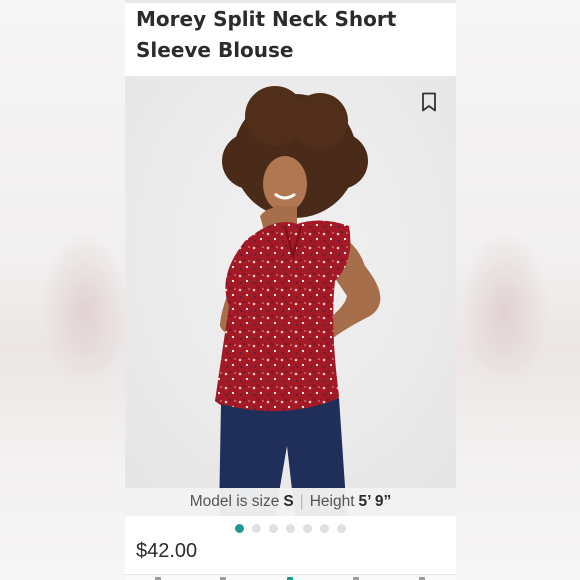 Image resolution: width=580 pixels, height=580 pixels. Describe the element at coordinates (167, 551) in the screenshot. I see `listing-price: $42.00` at that location.